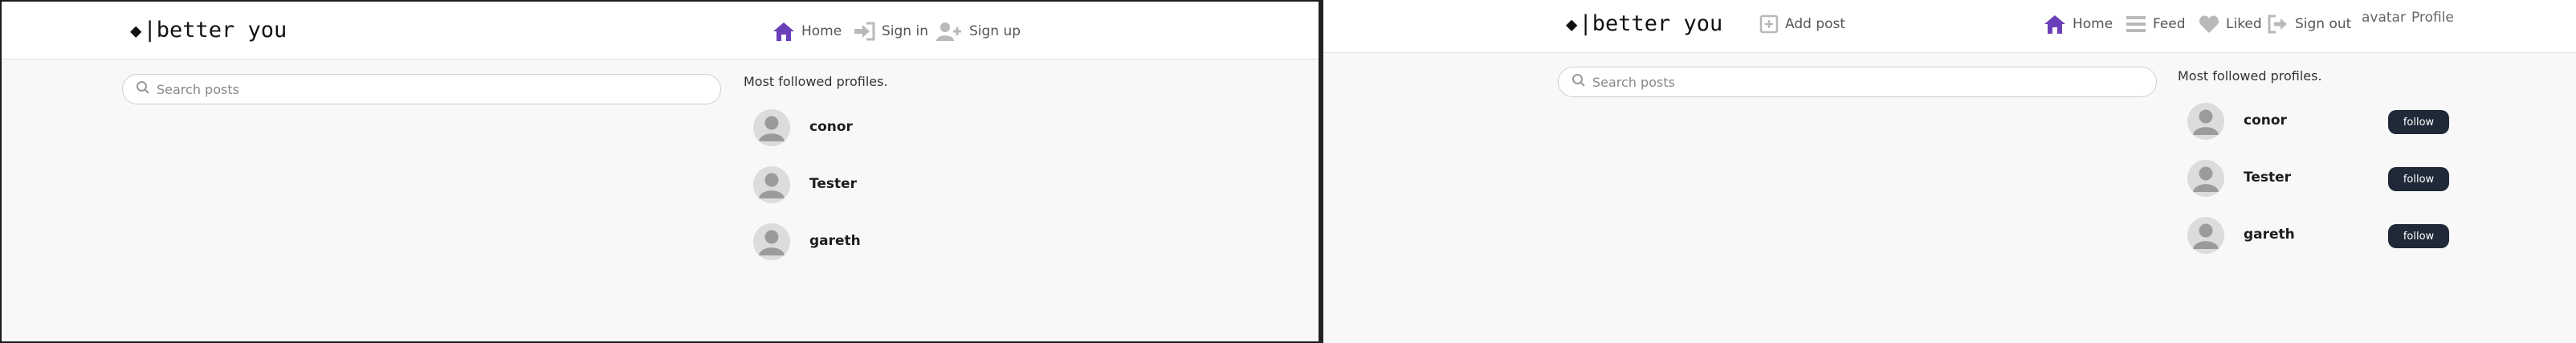  I want to click on nav-liked-label: Liked, so click(2244, 24).